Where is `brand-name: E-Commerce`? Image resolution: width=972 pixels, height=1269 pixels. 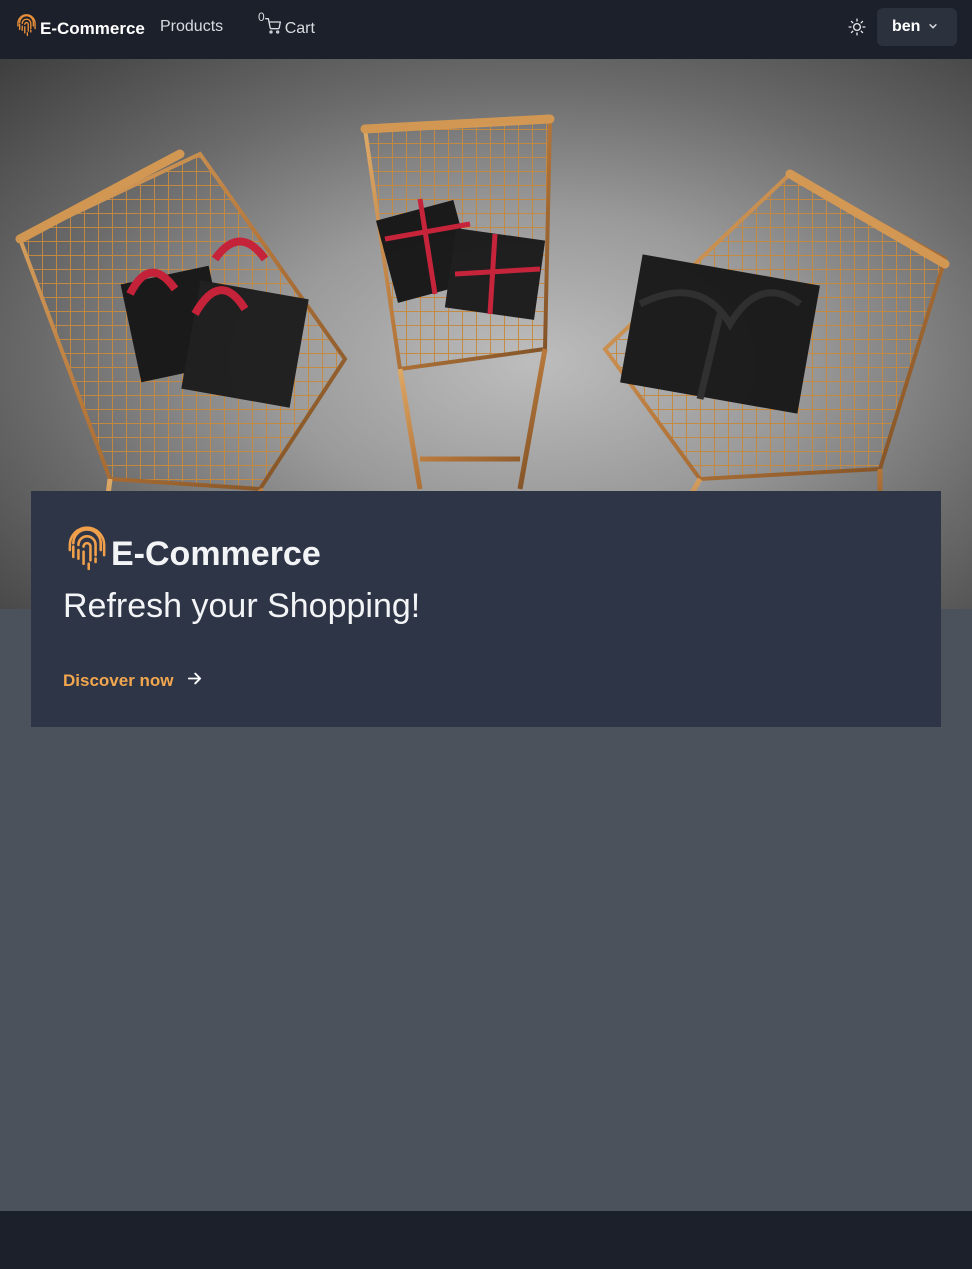 brand-name: E-Commerce is located at coordinates (92, 28).